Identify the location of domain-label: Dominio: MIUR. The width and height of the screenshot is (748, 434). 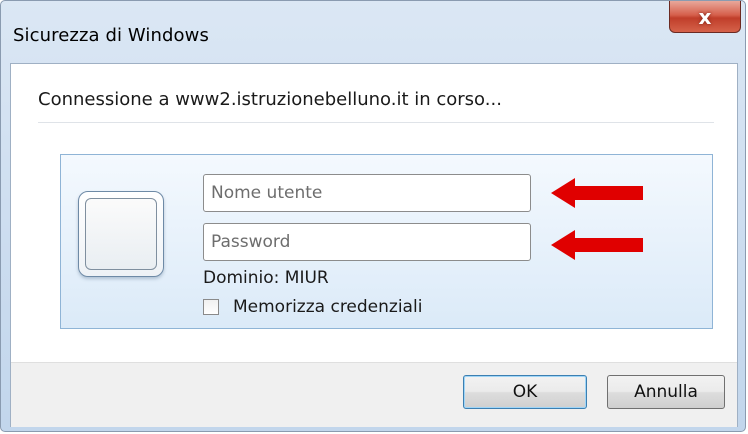
(266, 278).